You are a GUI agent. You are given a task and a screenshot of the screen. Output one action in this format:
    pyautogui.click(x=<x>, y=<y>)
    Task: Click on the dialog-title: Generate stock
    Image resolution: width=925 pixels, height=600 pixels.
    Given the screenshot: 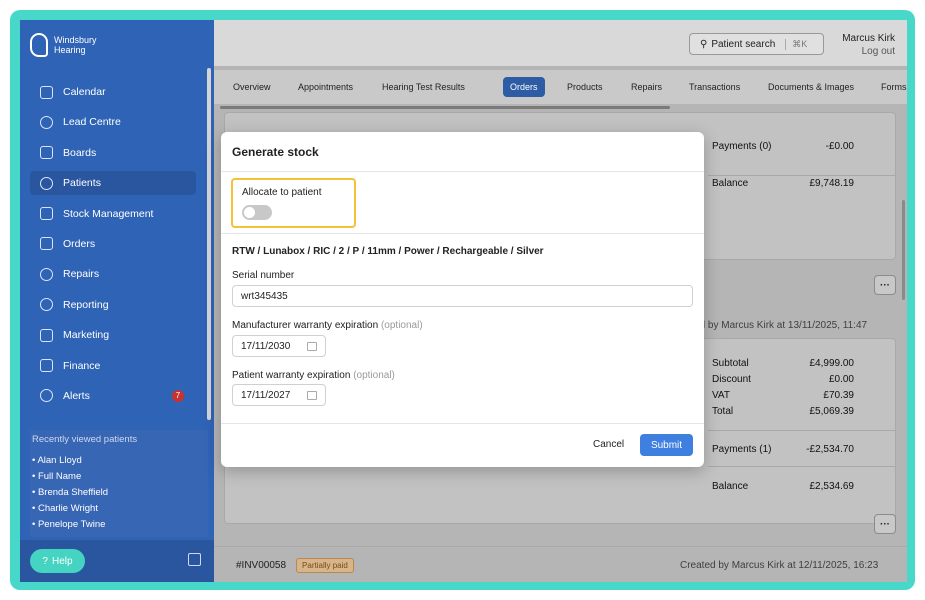 What is the action you would take?
    pyautogui.click(x=275, y=152)
    